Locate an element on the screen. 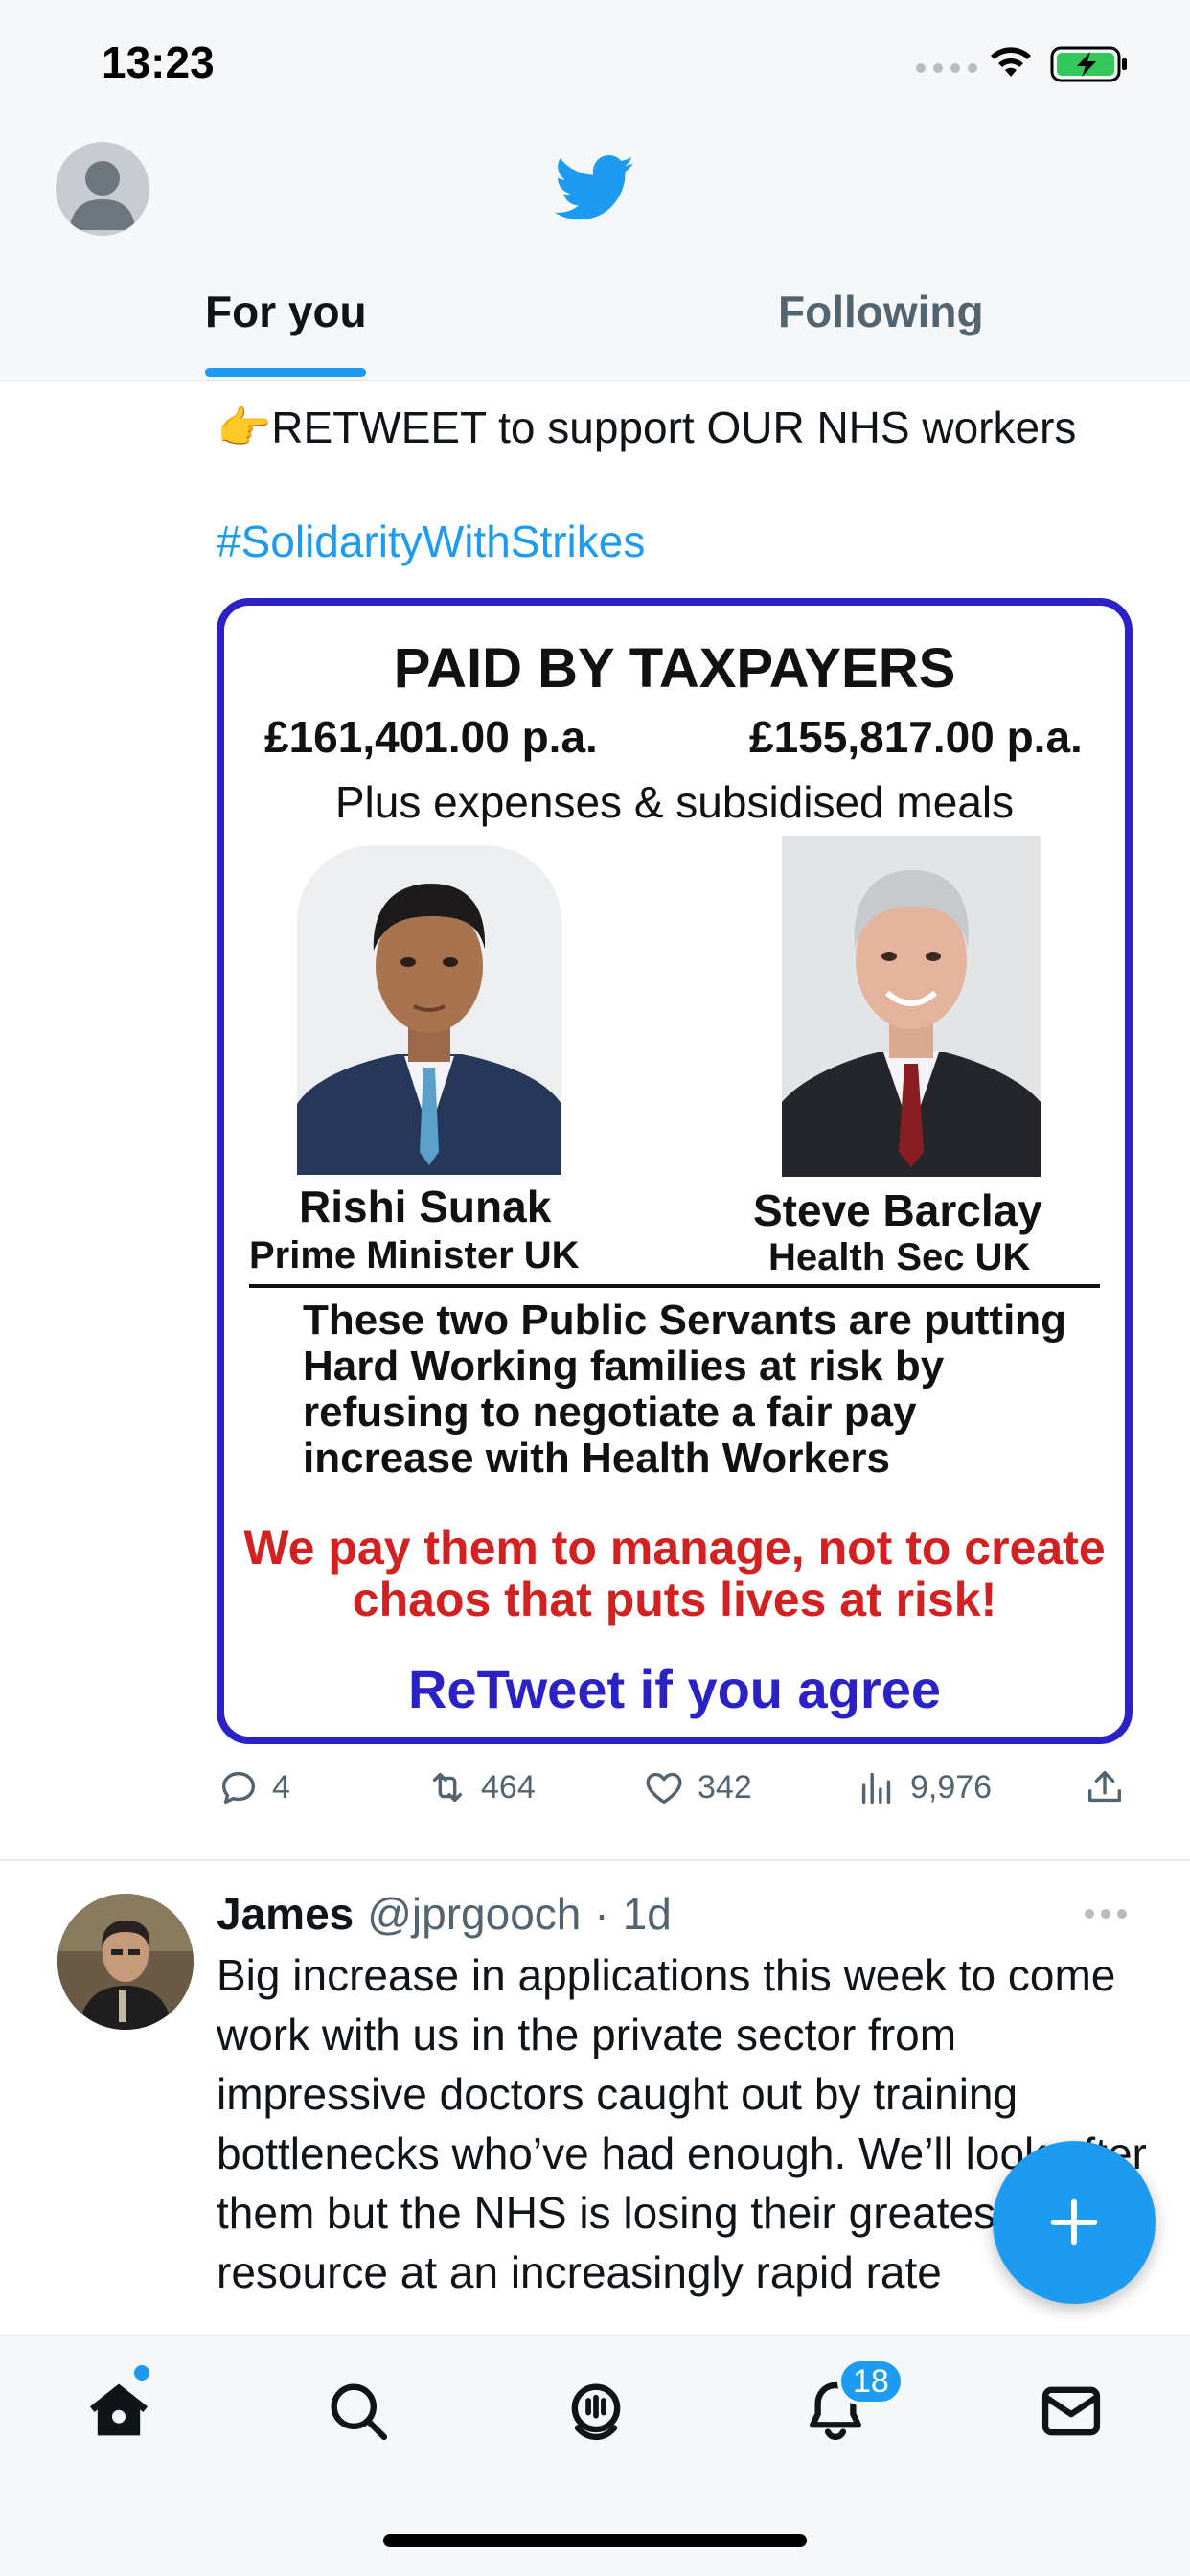  reply-count: 4 is located at coordinates (281, 1787).